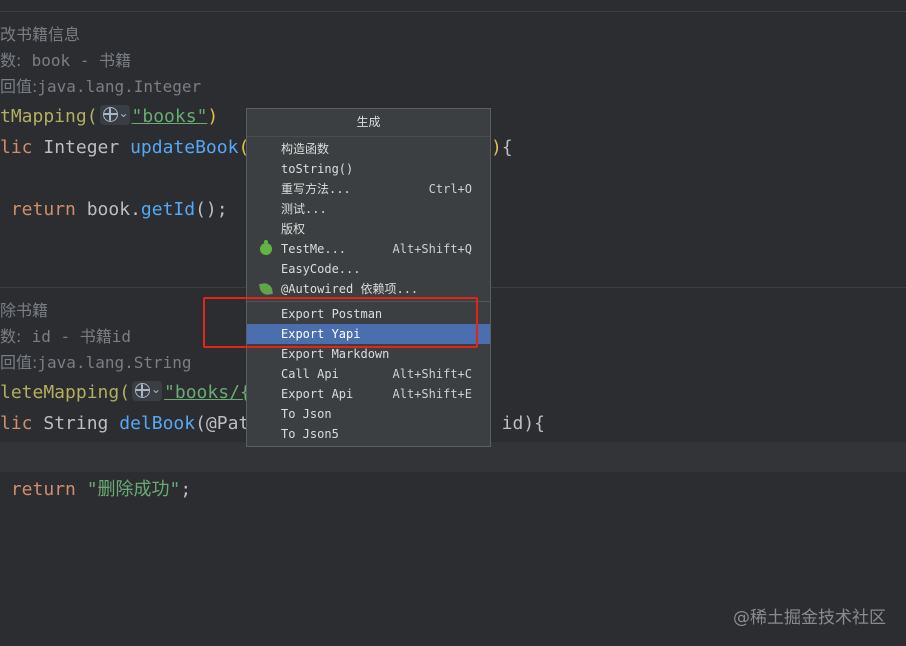 This screenshot has height=646, width=906. What do you see at coordinates (502, 147) in the screenshot?
I see `code-line-signature-tail: ){` at bounding box center [502, 147].